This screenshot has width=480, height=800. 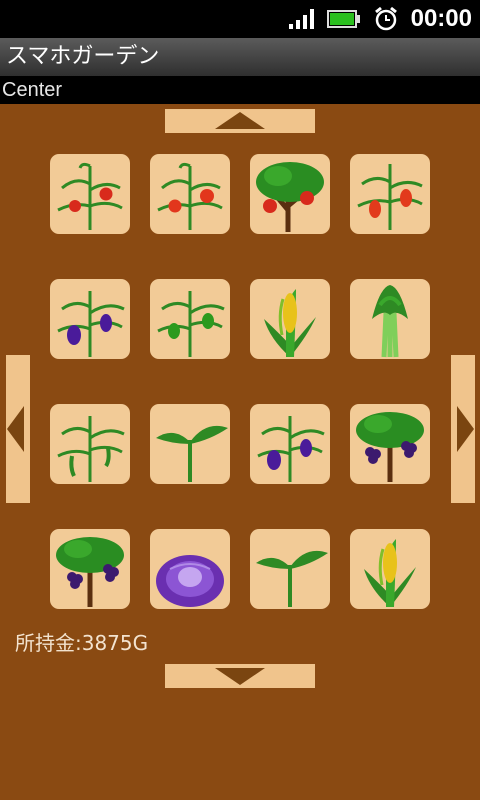 I want to click on left-arrow-icon, so click(x=15, y=429).